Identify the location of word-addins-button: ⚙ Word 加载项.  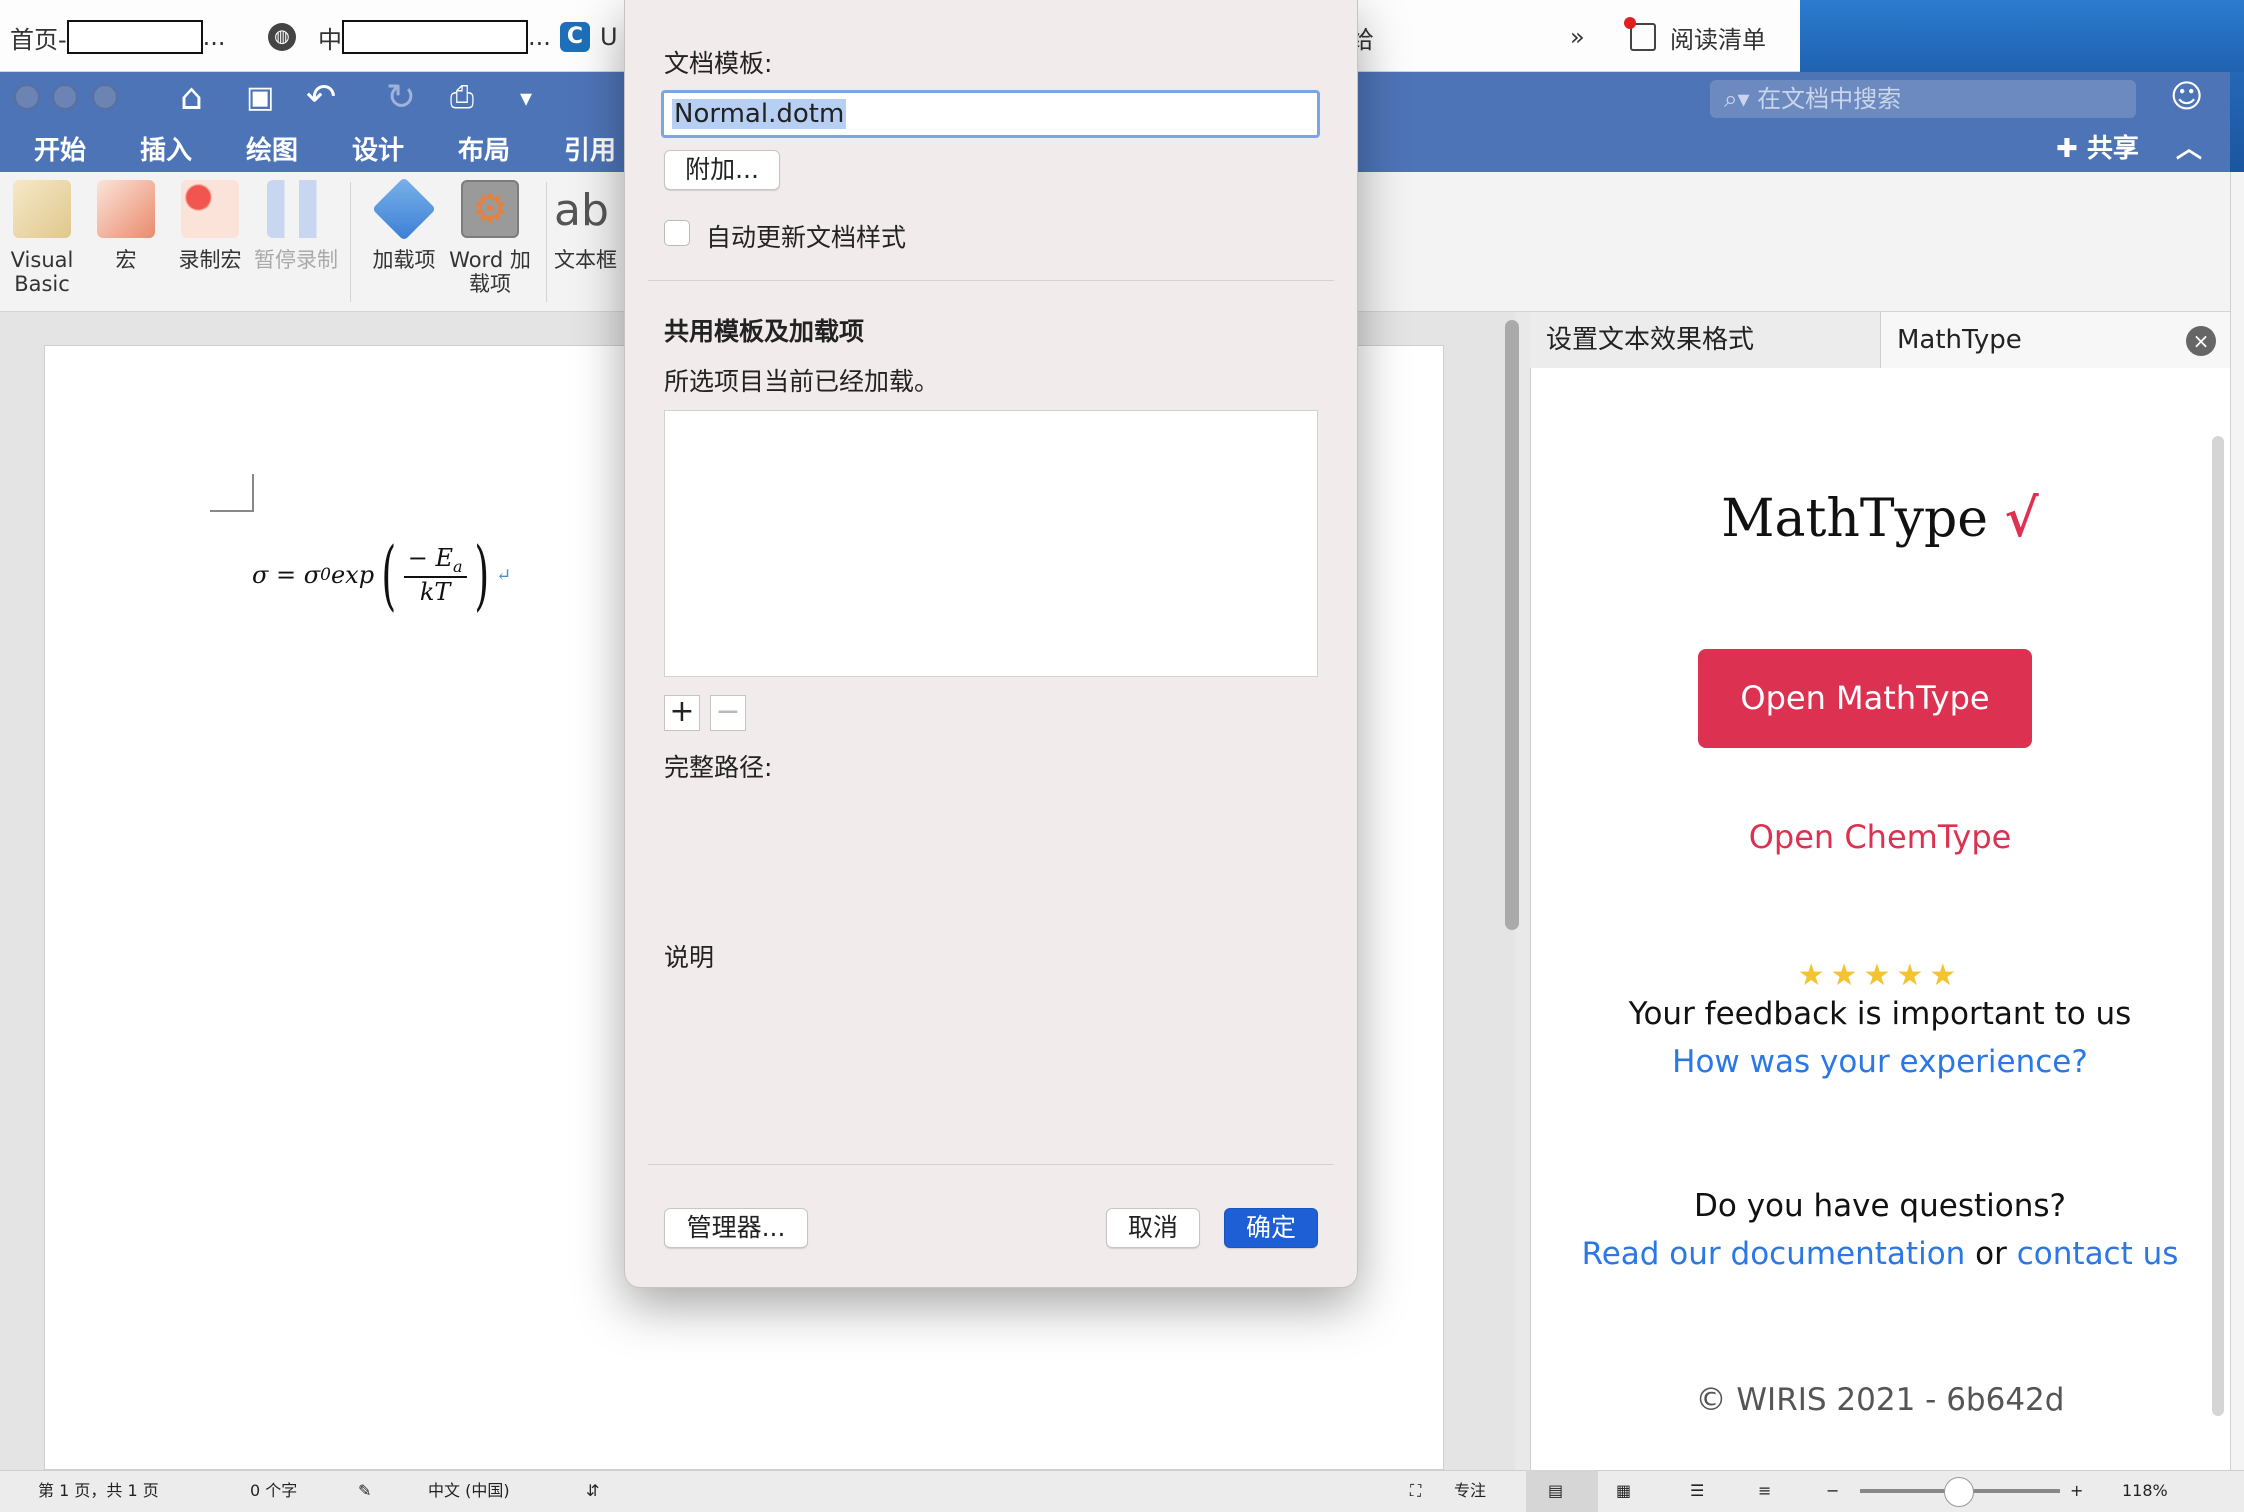
(490, 238).